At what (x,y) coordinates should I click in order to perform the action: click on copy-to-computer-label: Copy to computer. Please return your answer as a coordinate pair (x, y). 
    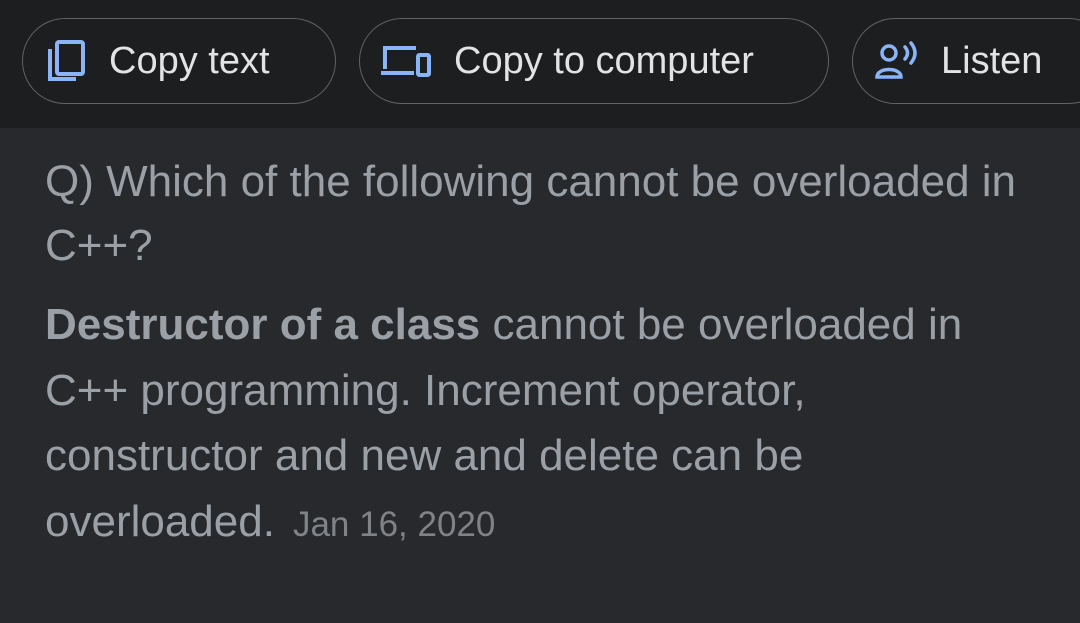
    Looking at the image, I should click on (604, 60).